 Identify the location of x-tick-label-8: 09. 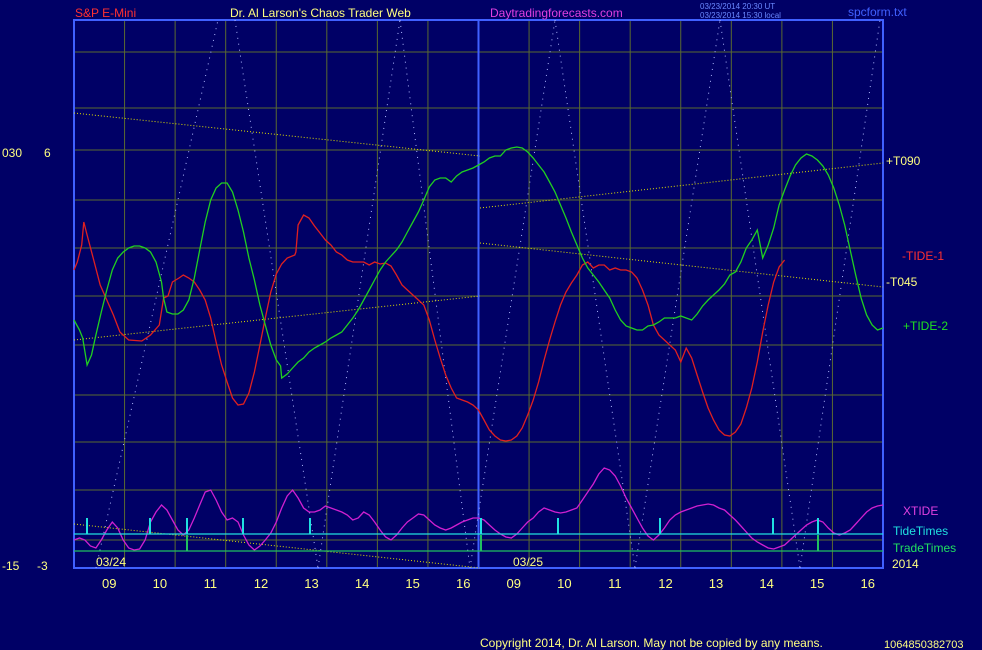
(514, 583).